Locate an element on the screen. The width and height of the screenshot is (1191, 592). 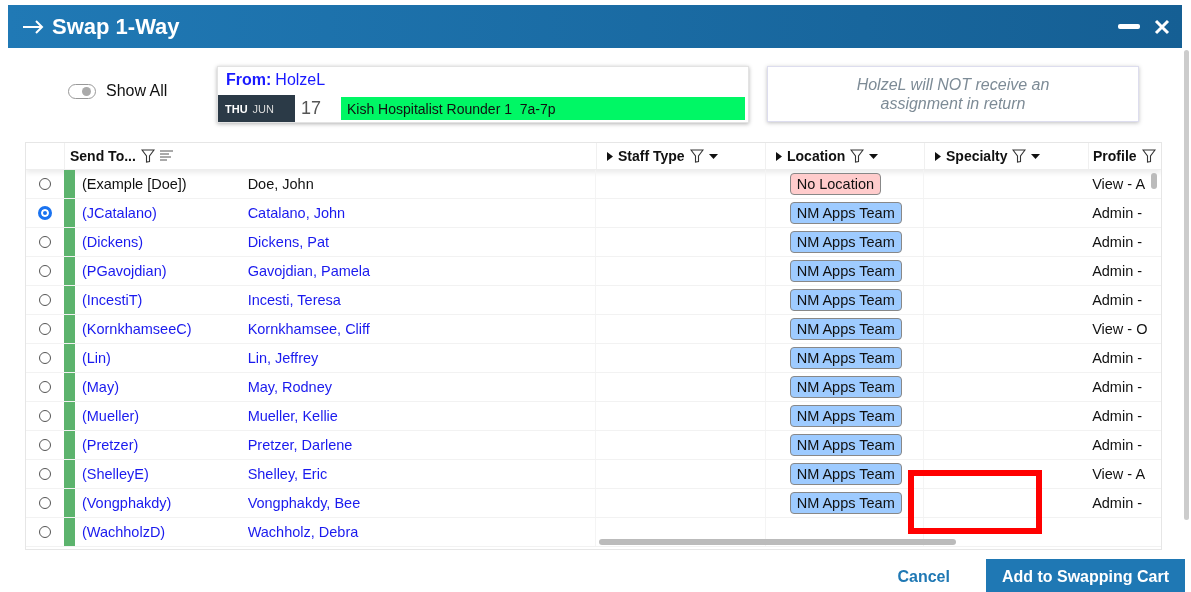
name-cell: Shelley, Eric is located at coordinates (287, 474).